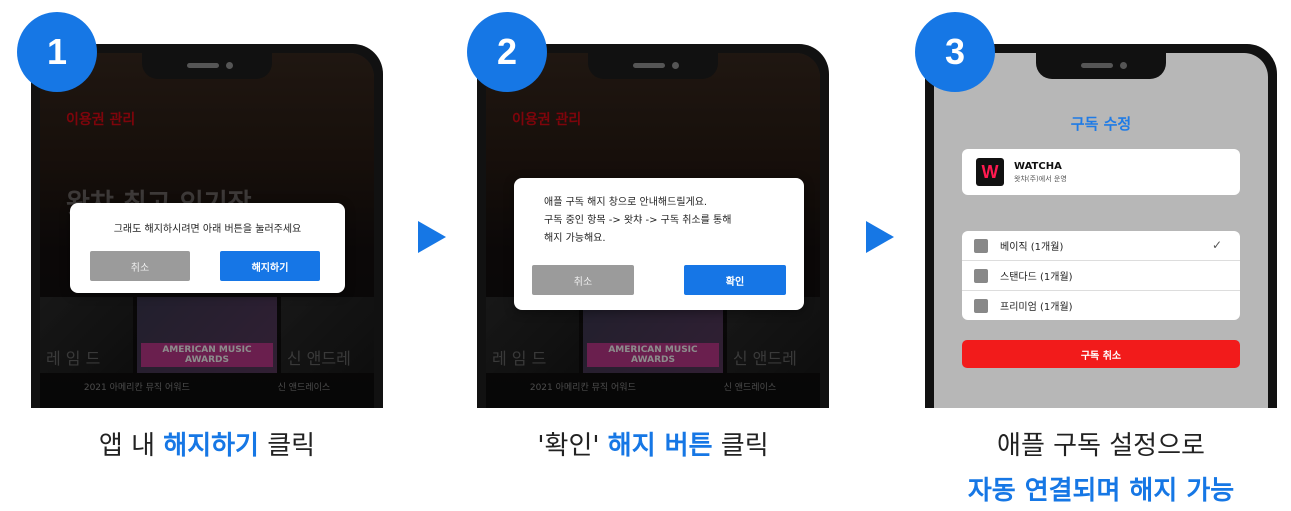 This screenshot has width=1291, height=511. I want to click on step-number-badge: 3, so click(955, 52).